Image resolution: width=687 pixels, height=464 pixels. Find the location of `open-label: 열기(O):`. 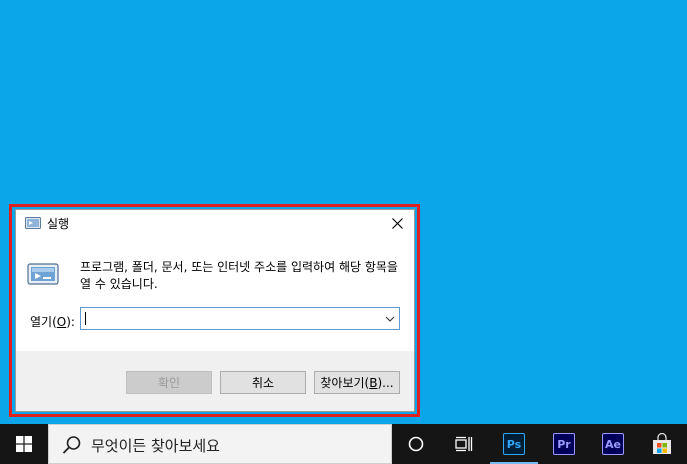

open-label: 열기(O): is located at coordinates (52, 322).